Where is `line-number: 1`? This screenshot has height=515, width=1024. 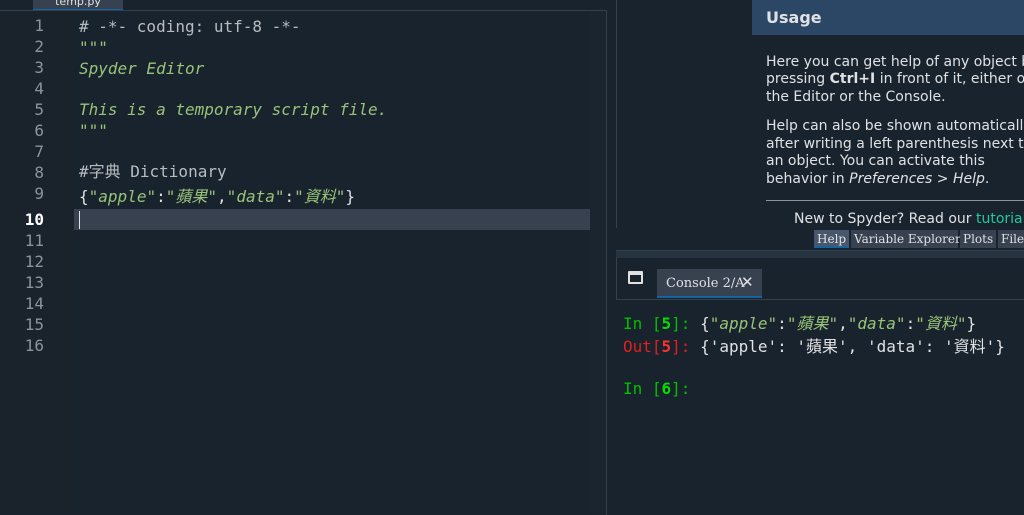 line-number: 1 is located at coordinates (39, 25).